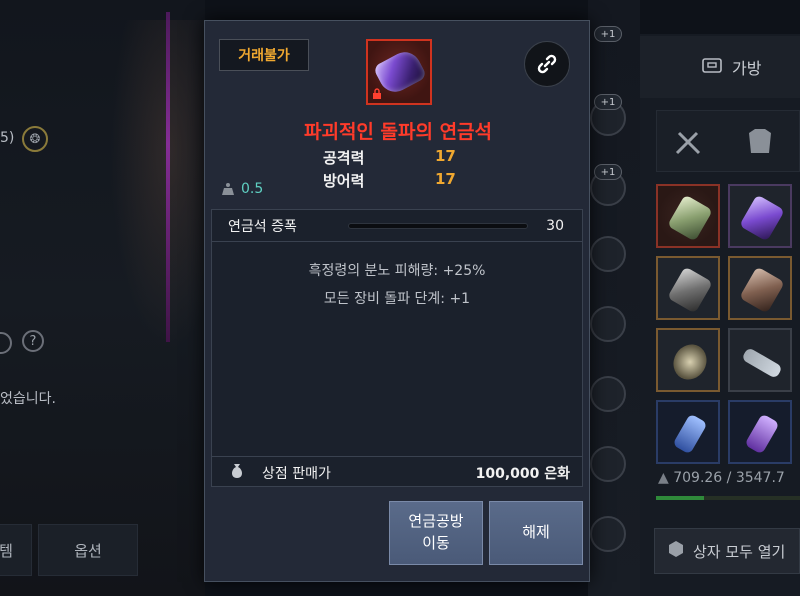 Image resolution: width=800 pixels, height=596 pixels. I want to click on left-text-1: 5), so click(7, 138).